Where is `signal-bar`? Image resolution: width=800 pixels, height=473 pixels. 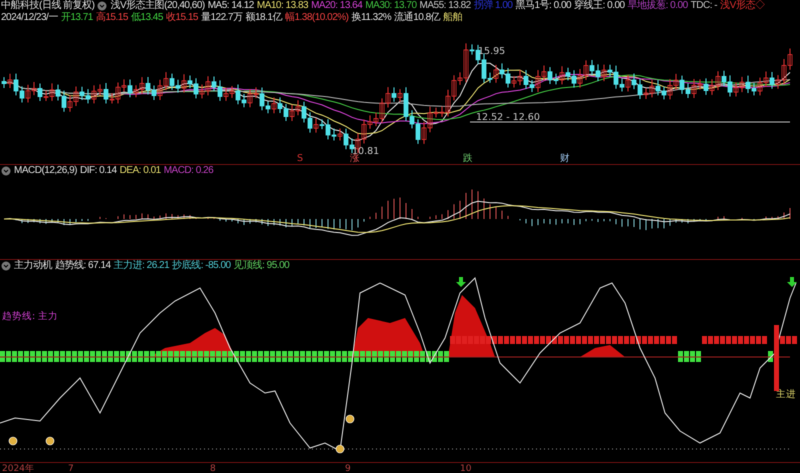
signal-bar is located at coordinates (776, 357).